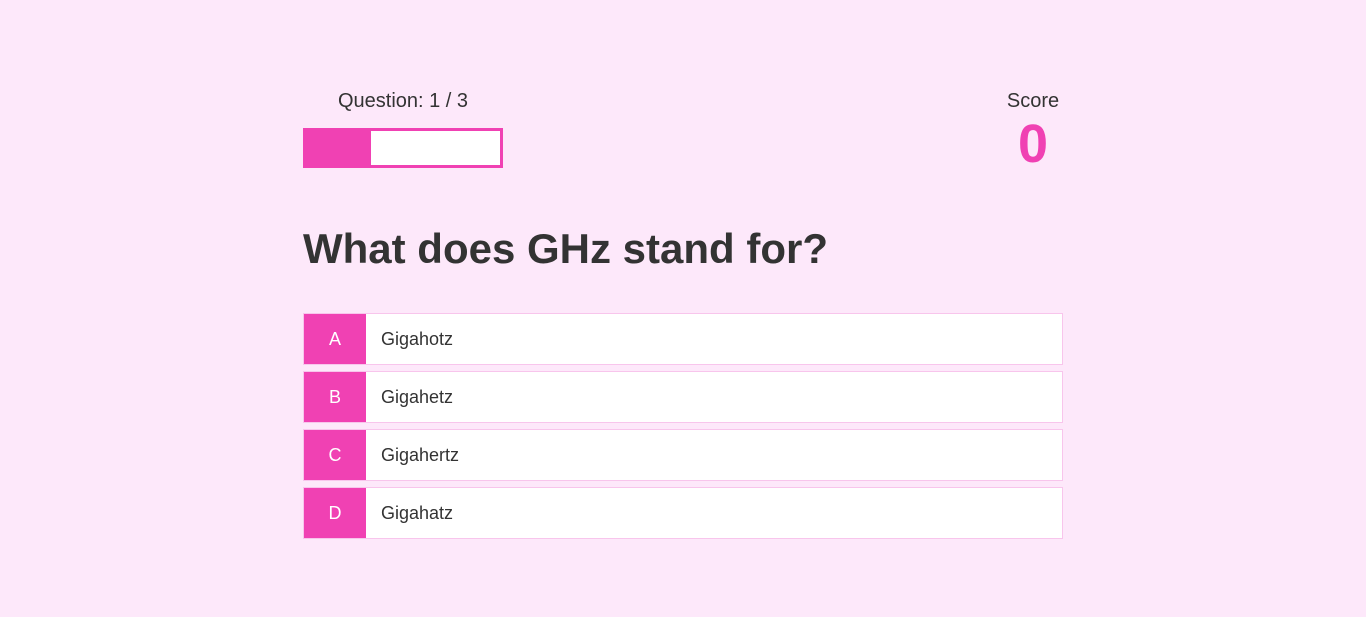  Describe the element at coordinates (403, 148) in the screenshot. I see `progress-bar` at that location.